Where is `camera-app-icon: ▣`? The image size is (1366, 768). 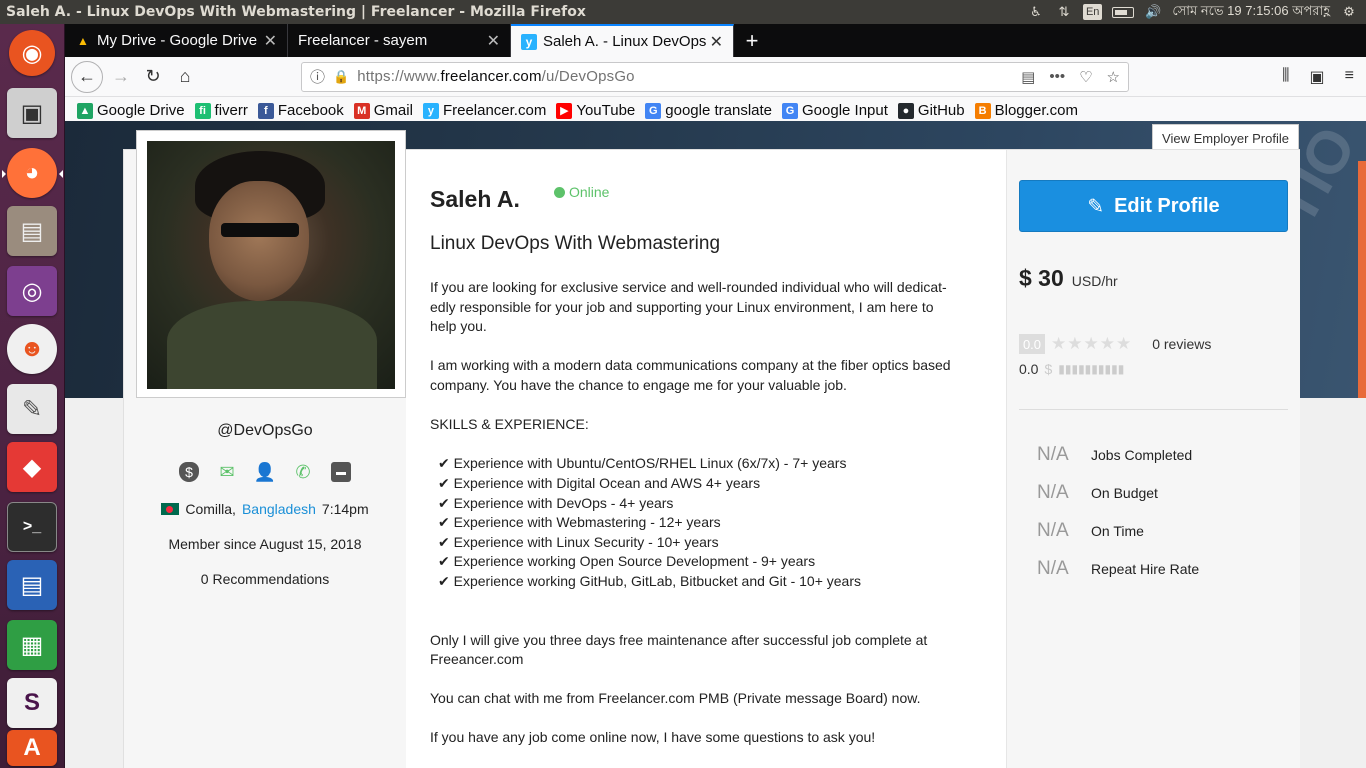
camera-app-icon: ▣ is located at coordinates (32, 113).